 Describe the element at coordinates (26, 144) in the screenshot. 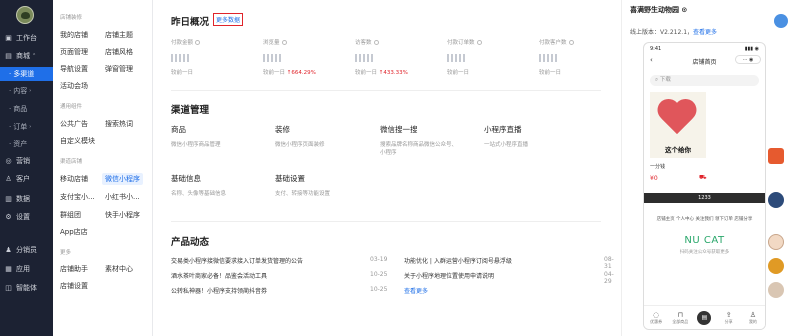

I see `sidebar-item-assets: · 资产` at that location.